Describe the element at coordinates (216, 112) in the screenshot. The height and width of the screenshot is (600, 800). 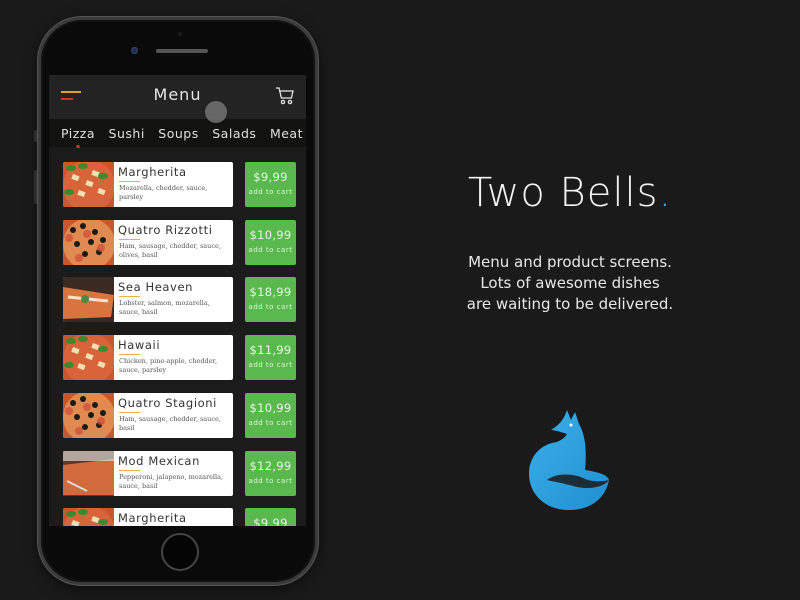
I see `touch-indicator` at that location.